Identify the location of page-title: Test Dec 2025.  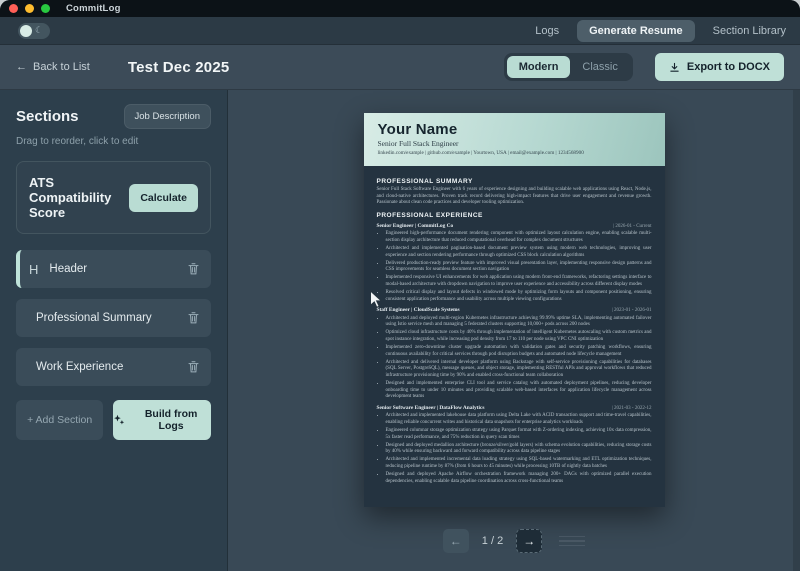
(178, 67).